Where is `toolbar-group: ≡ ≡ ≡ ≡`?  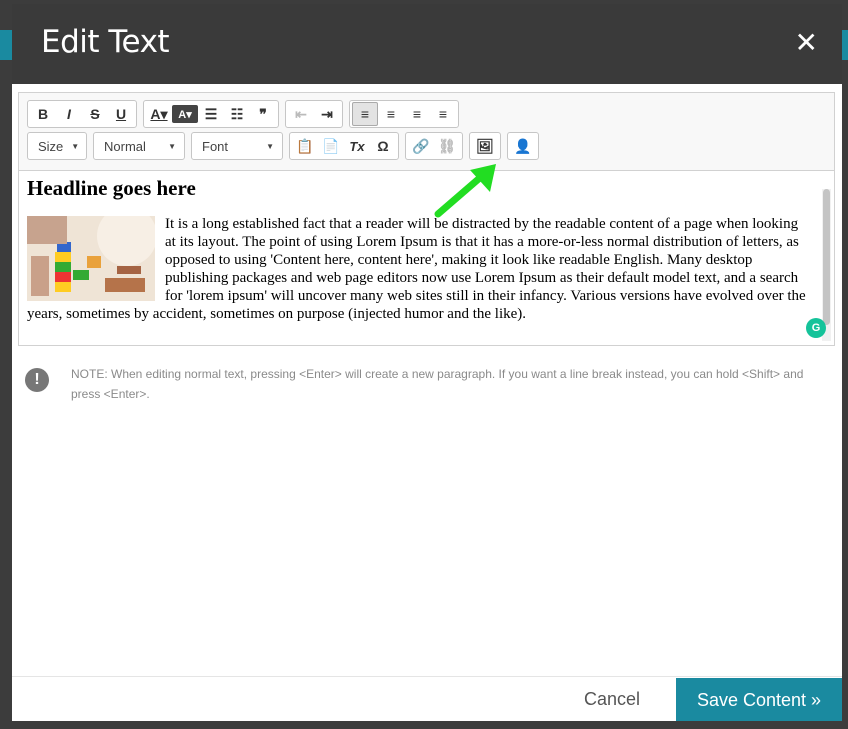 toolbar-group: ≡ ≡ ≡ ≡ is located at coordinates (404, 114).